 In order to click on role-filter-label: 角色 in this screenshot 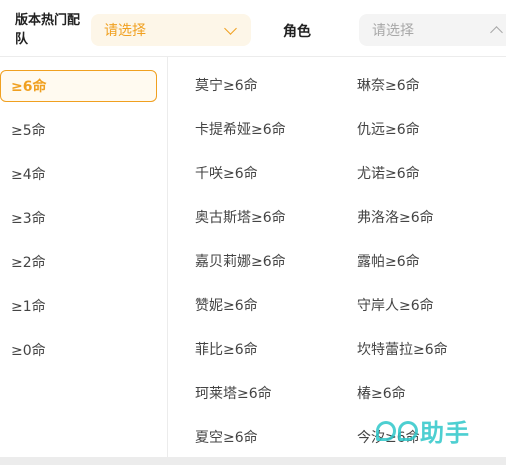, I will do `click(297, 32)`.